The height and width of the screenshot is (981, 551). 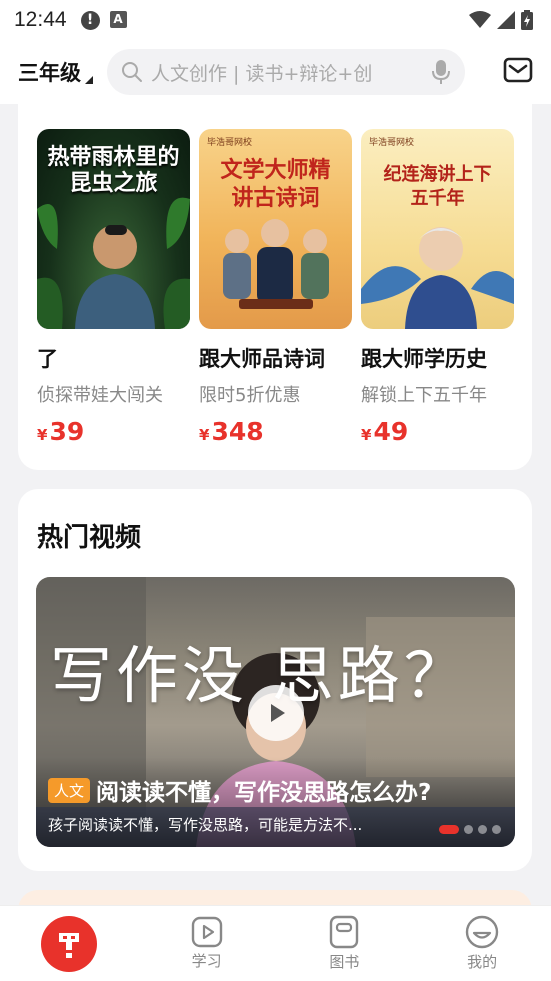 What do you see at coordinates (47, 359) in the screenshot?
I see `course-title: 了` at bounding box center [47, 359].